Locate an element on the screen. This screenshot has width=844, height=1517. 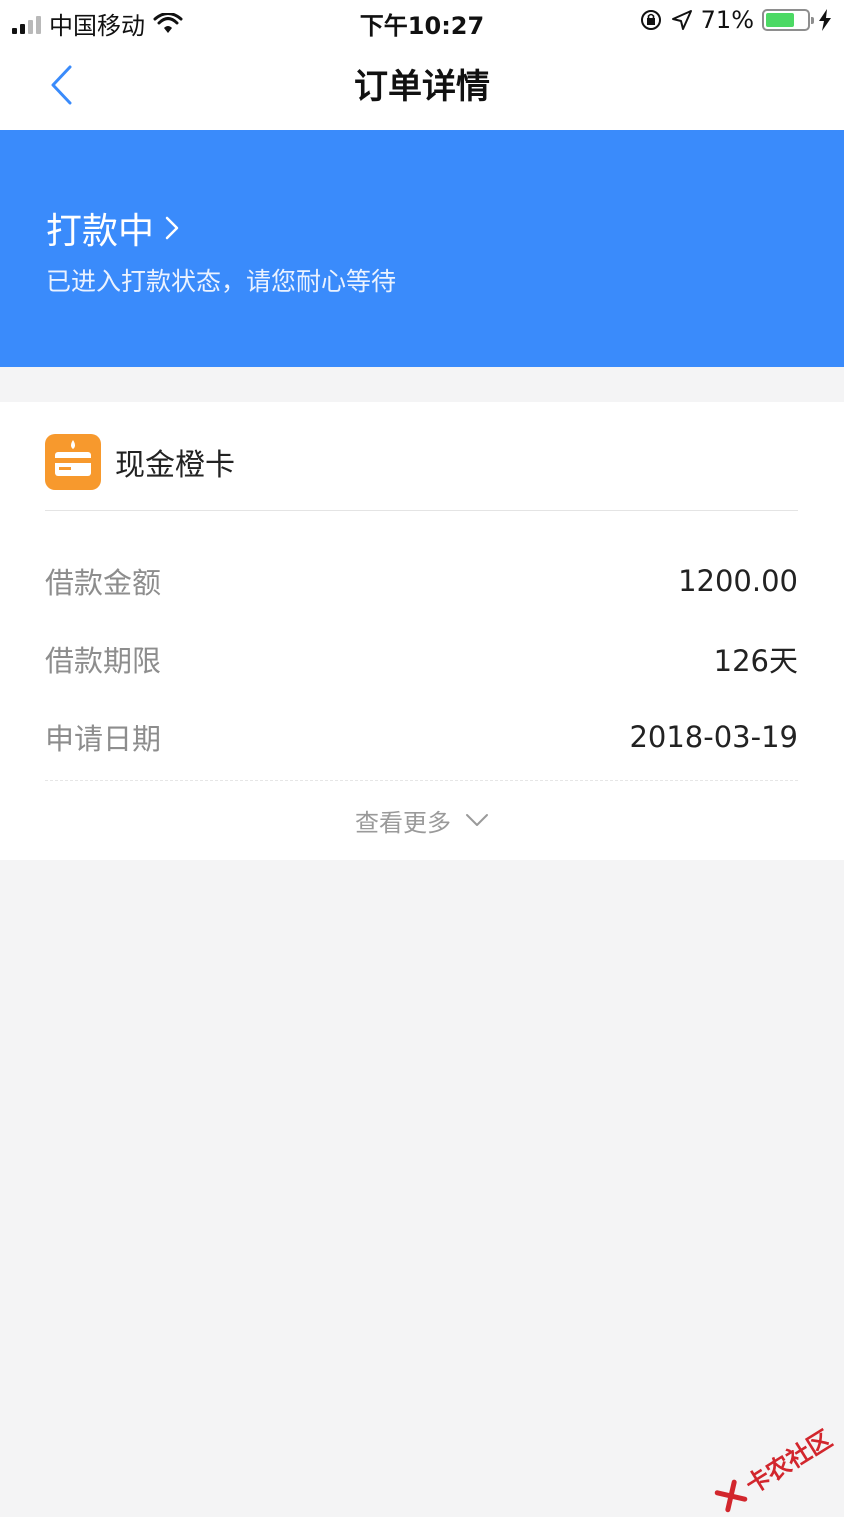
row-label: 借款期限 is located at coordinates (103, 659).